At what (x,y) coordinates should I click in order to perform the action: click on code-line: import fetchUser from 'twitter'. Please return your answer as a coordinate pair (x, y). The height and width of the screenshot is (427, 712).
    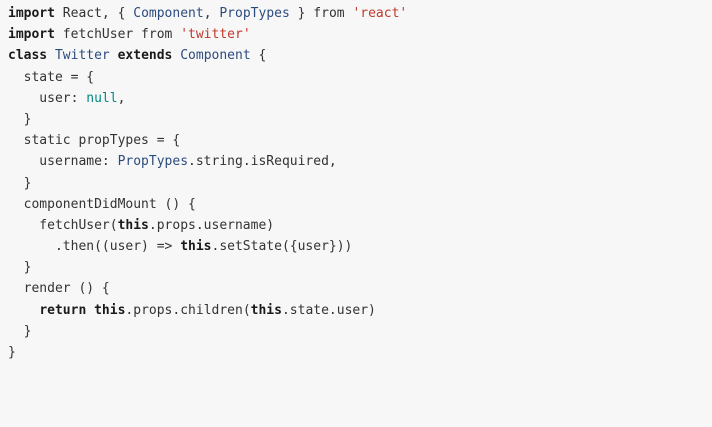
    Looking at the image, I should click on (356, 34).